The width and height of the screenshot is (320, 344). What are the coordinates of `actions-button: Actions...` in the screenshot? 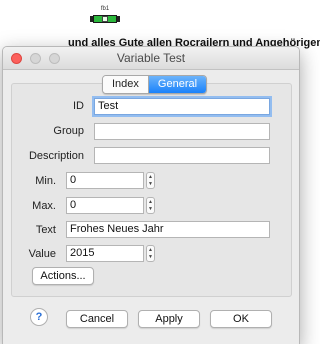 It's located at (63, 276).